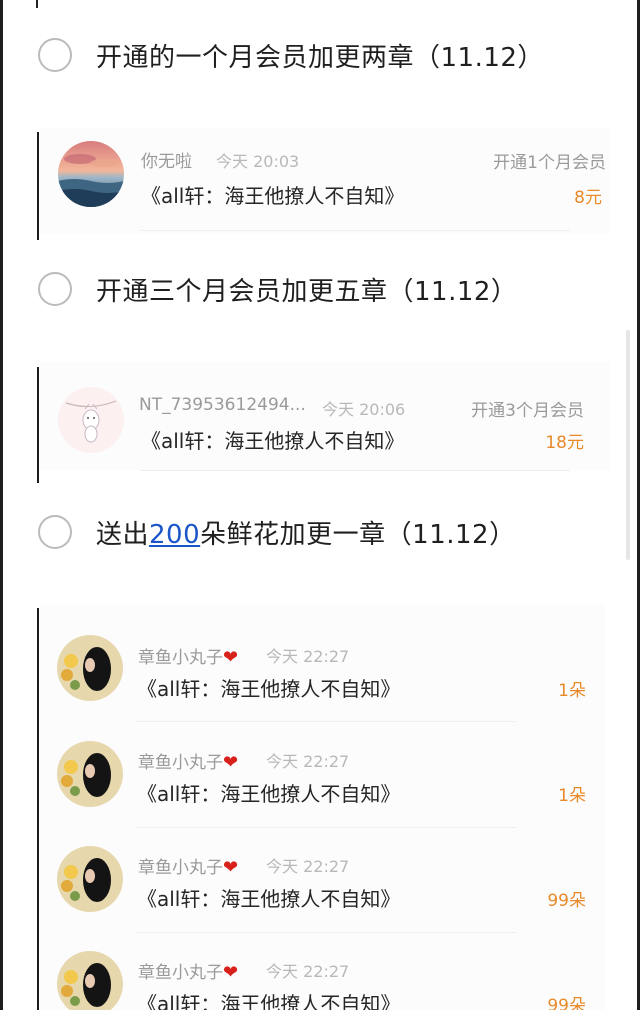  I want to click on record-time: 今天 20:03, so click(258, 161).